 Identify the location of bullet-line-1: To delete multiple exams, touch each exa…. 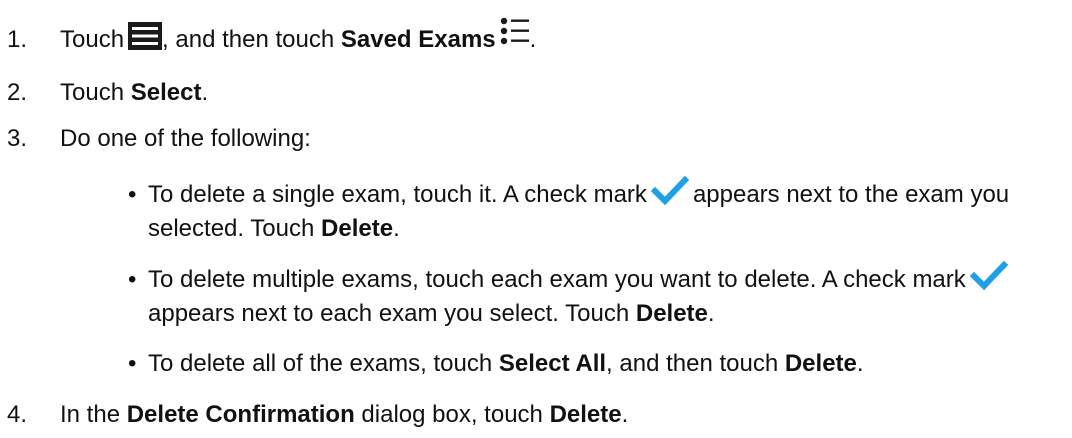
(580, 278).